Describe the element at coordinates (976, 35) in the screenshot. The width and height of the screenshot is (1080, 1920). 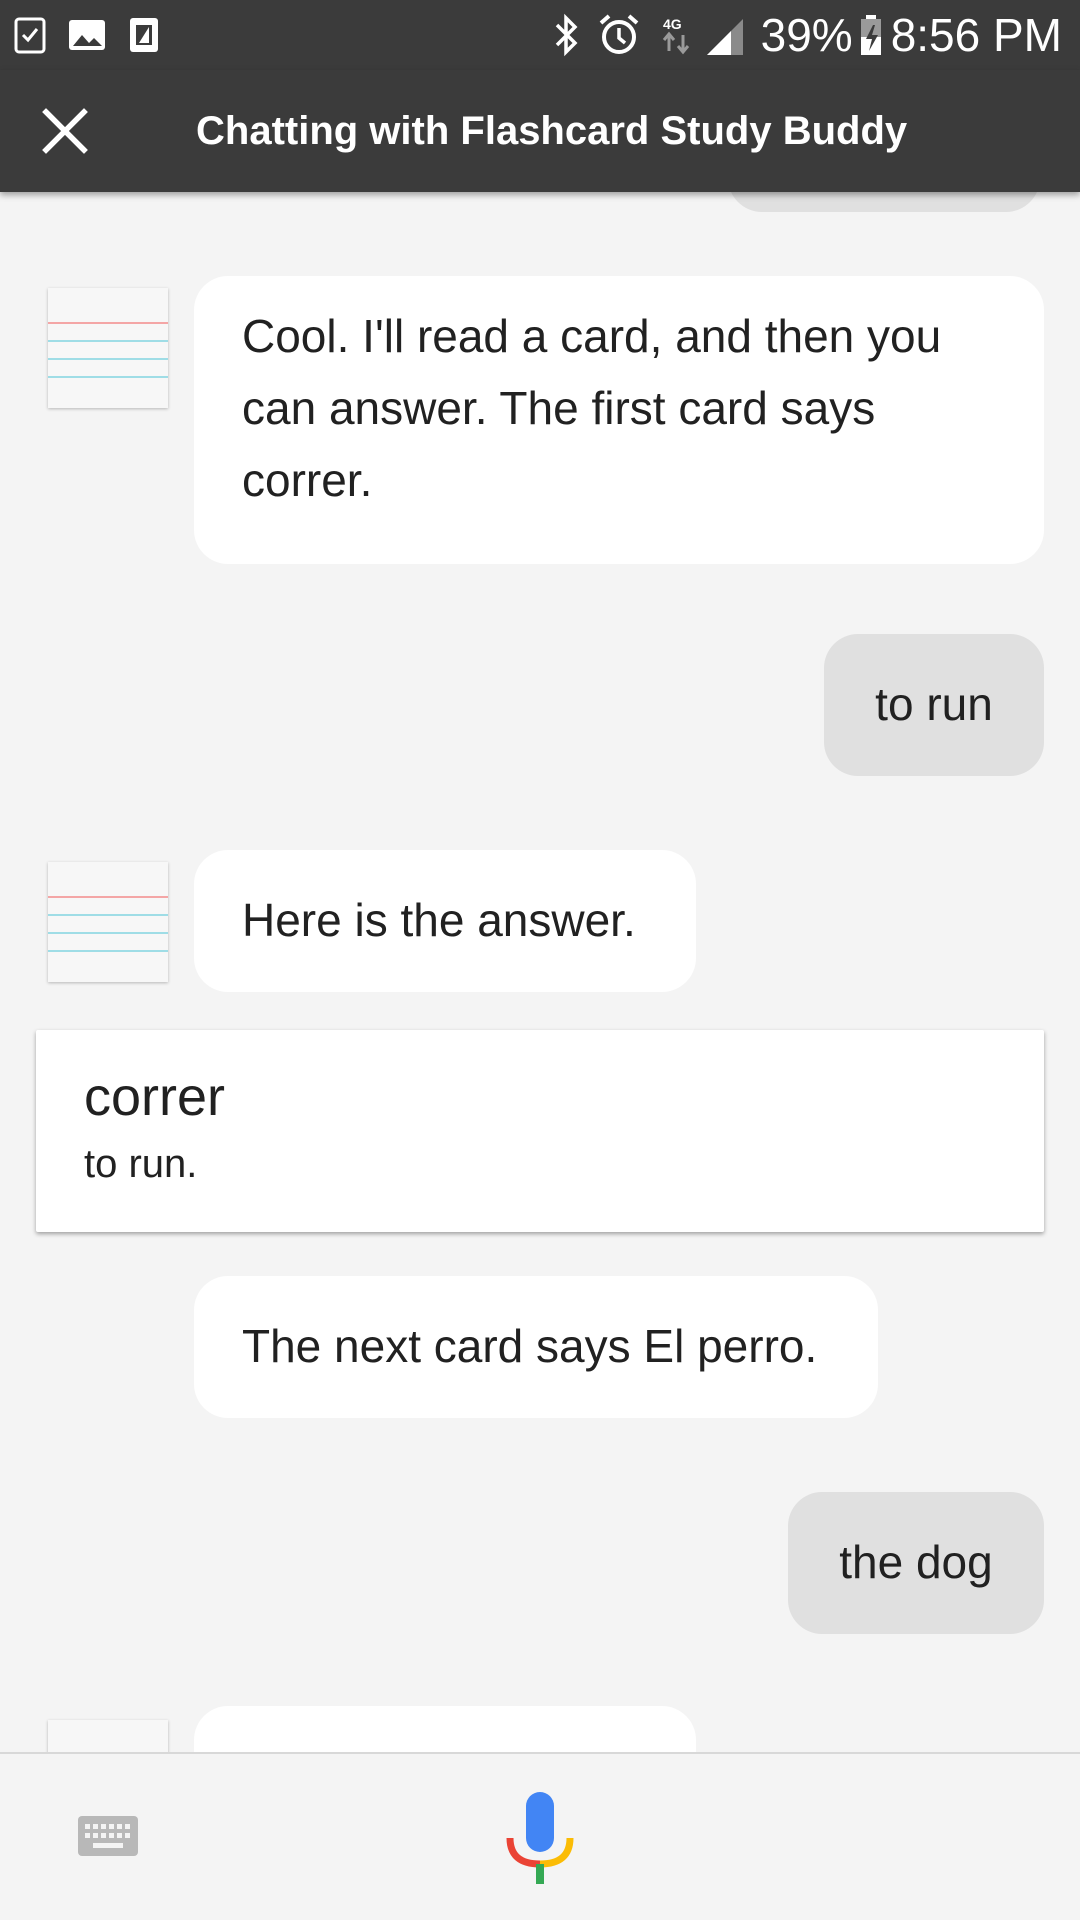
I see `clock: 8:56 PM` at that location.